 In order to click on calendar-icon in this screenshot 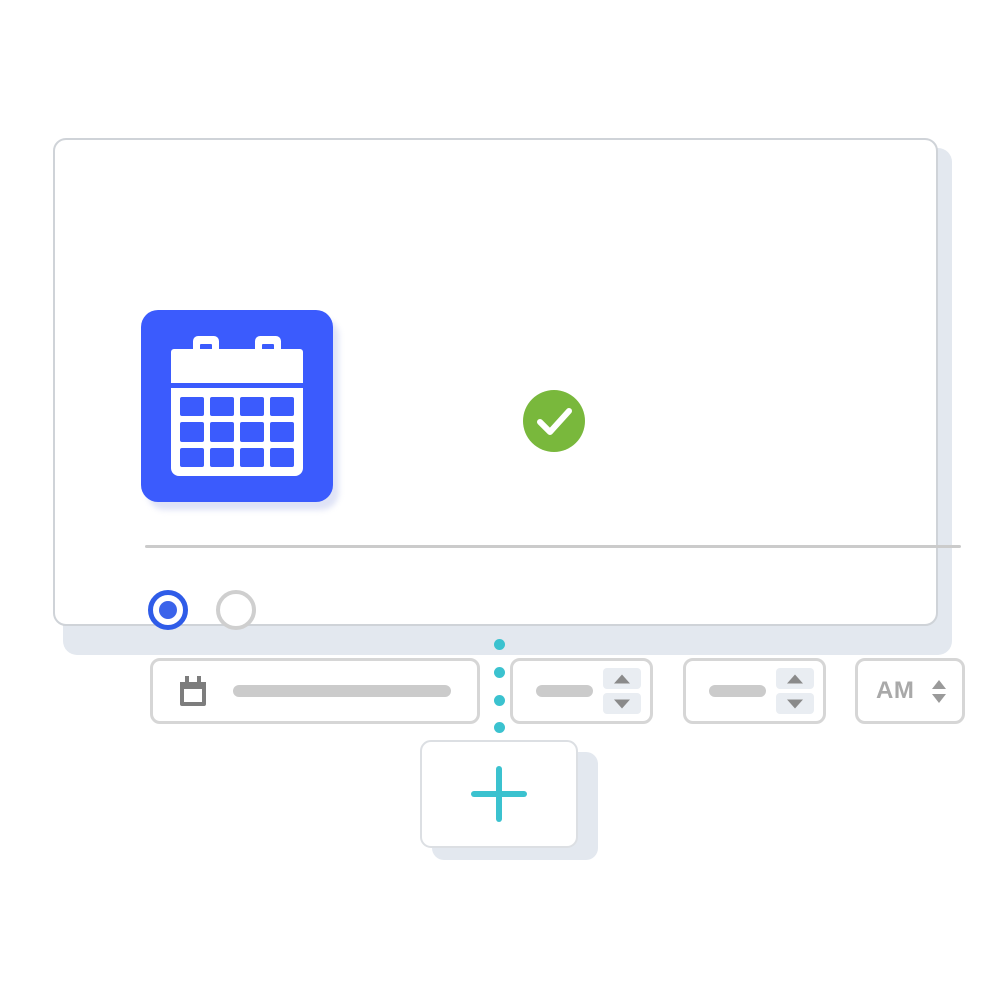, I will do `click(237, 406)`.